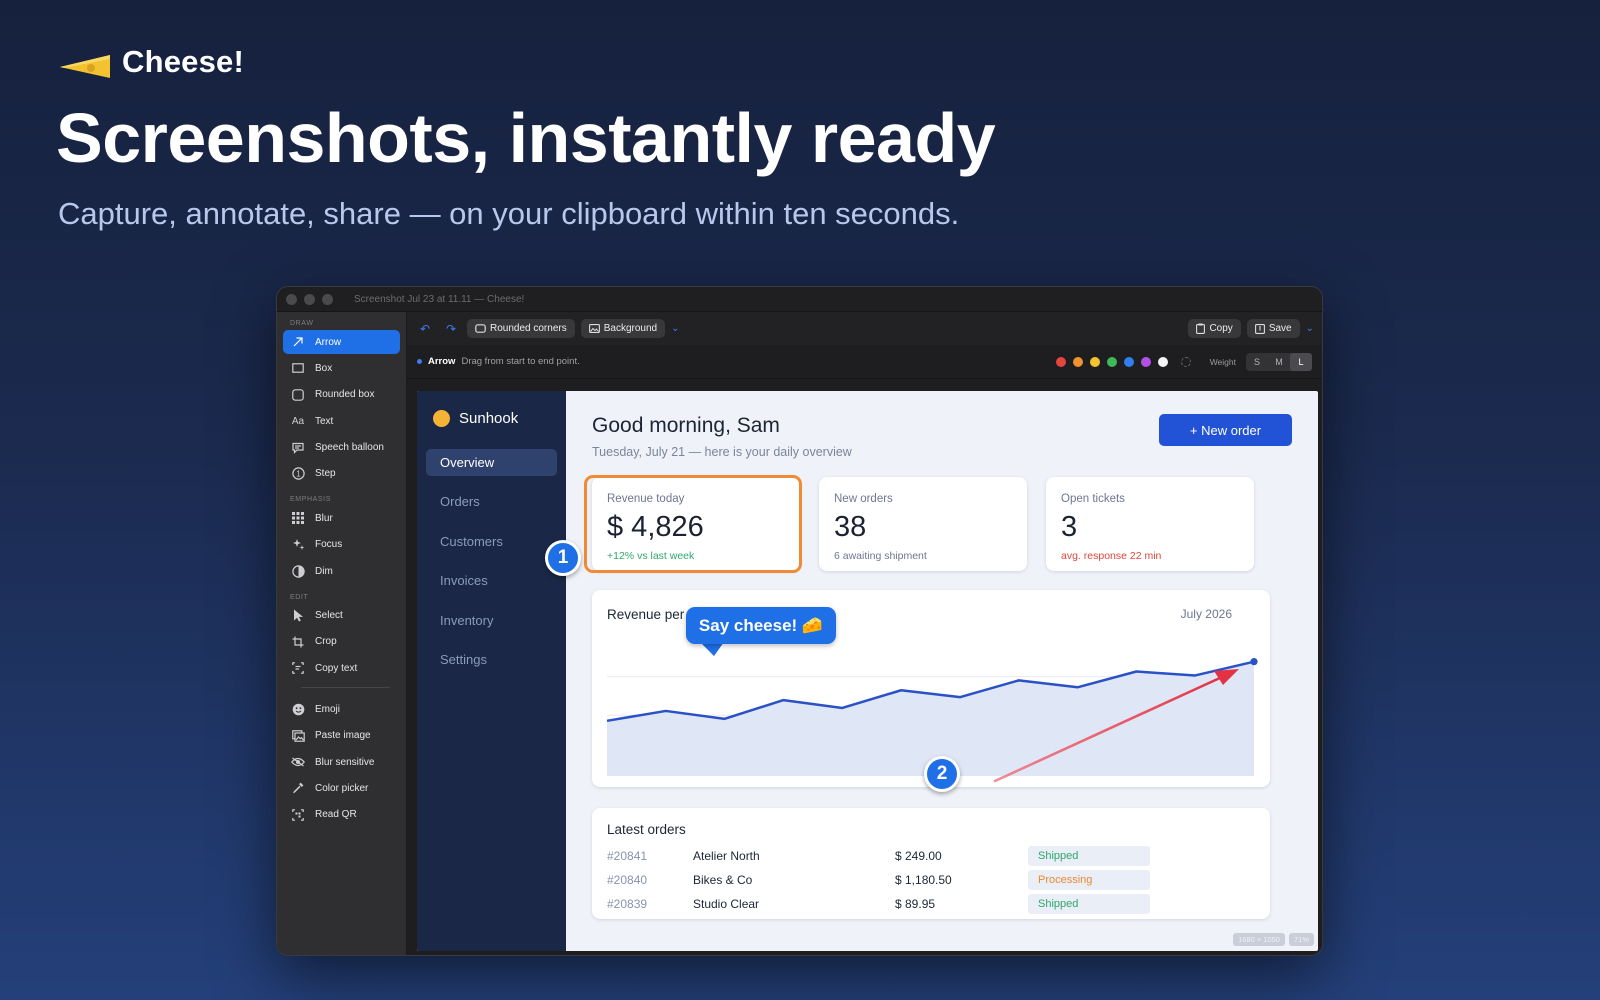  I want to click on tool-label: Rounded box, so click(345, 395).